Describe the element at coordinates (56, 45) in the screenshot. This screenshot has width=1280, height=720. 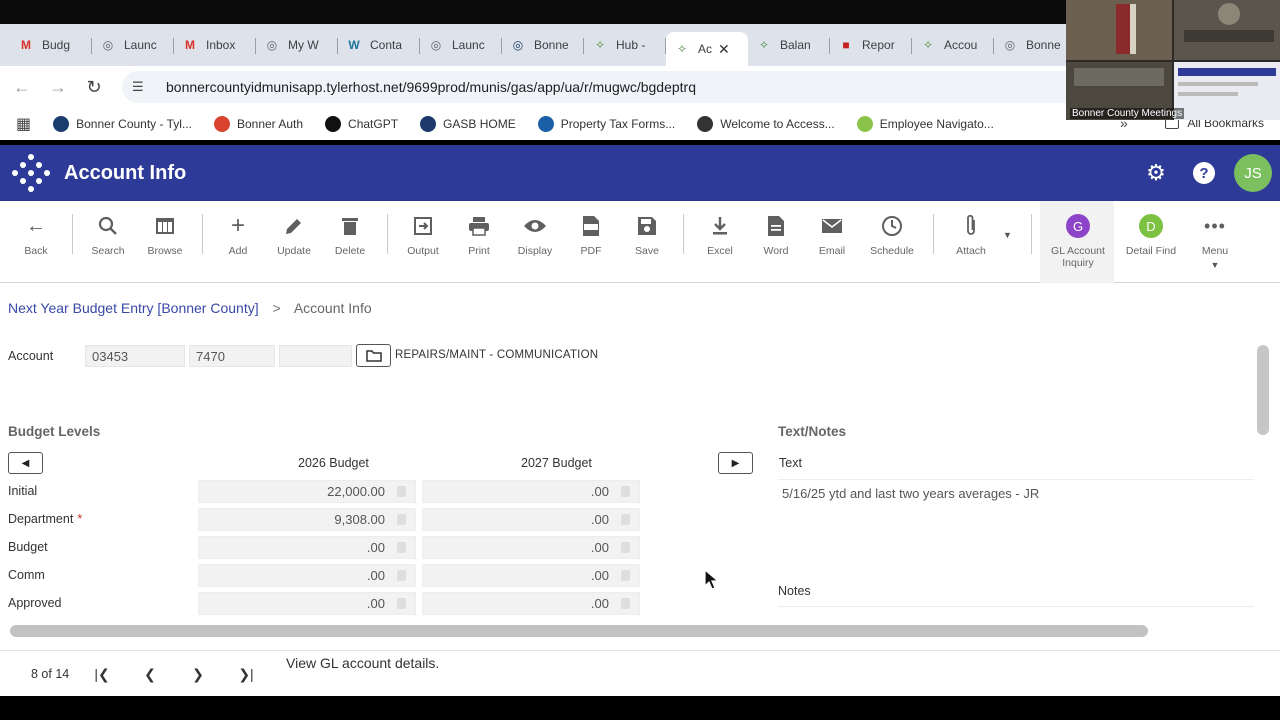
I see `tab-label: Budg` at that location.